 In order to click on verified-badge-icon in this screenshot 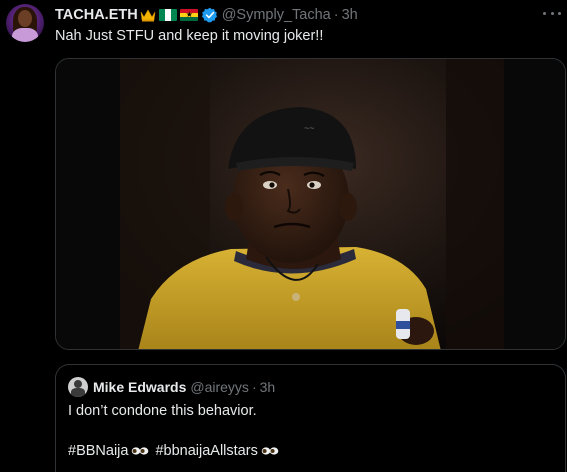, I will do `click(209, 15)`.